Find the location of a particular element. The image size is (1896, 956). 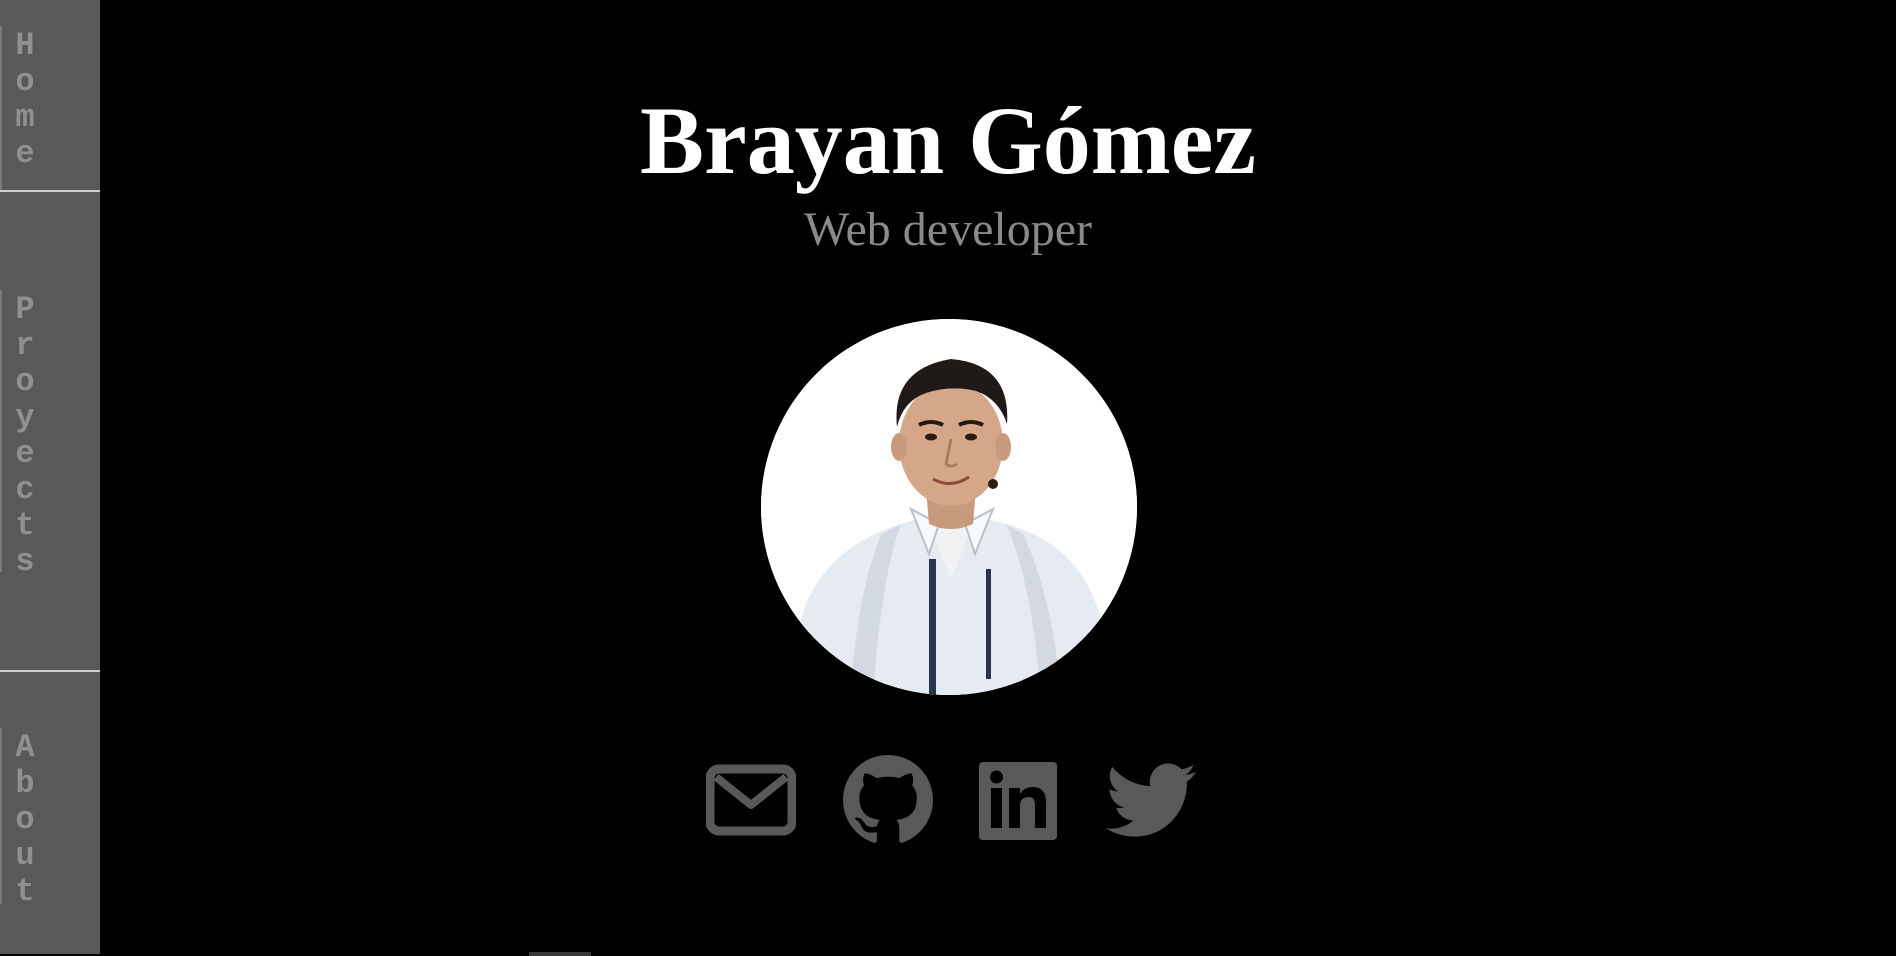

nav-item-proyects: Proyects is located at coordinates (50, 431).